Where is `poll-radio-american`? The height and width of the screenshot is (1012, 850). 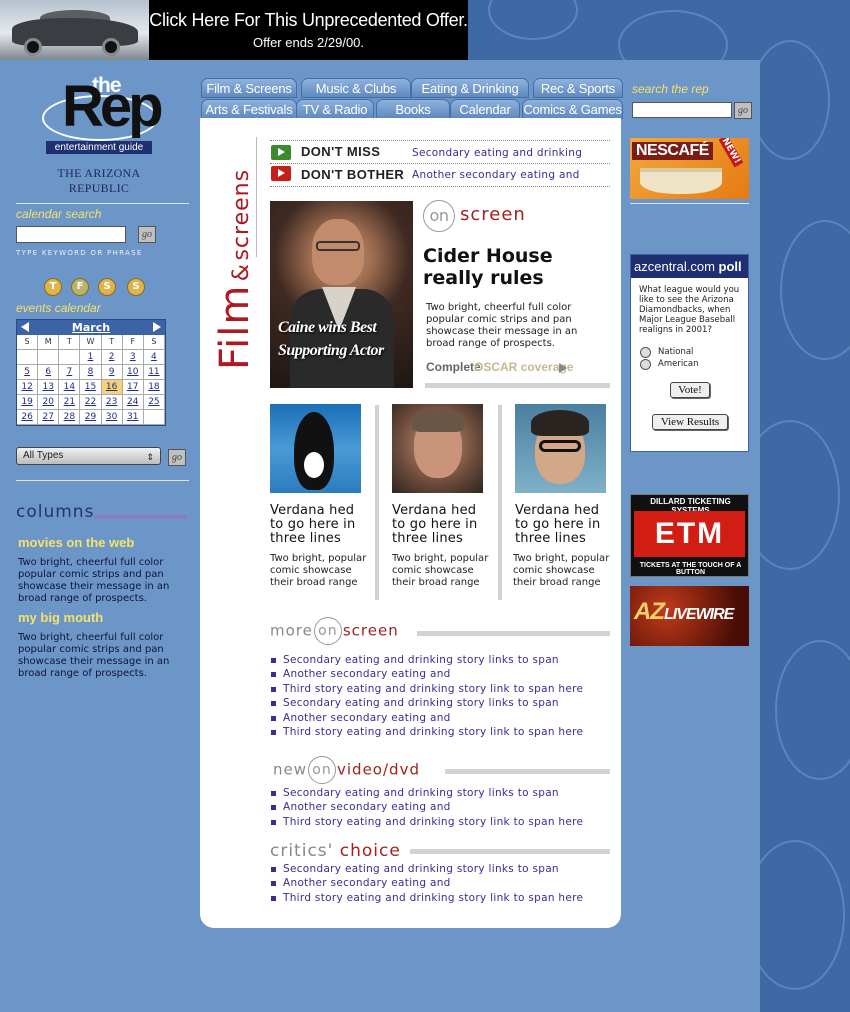
poll-radio-american is located at coordinates (645, 364).